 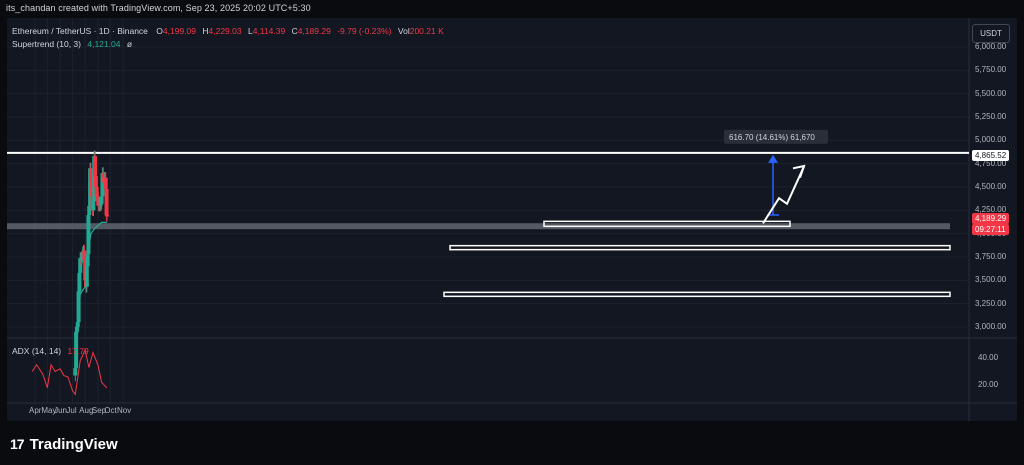 What do you see at coordinates (991, 218) in the screenshot?
I see `last-price-tag: 4,189.29` at bounding box center [991, 218].